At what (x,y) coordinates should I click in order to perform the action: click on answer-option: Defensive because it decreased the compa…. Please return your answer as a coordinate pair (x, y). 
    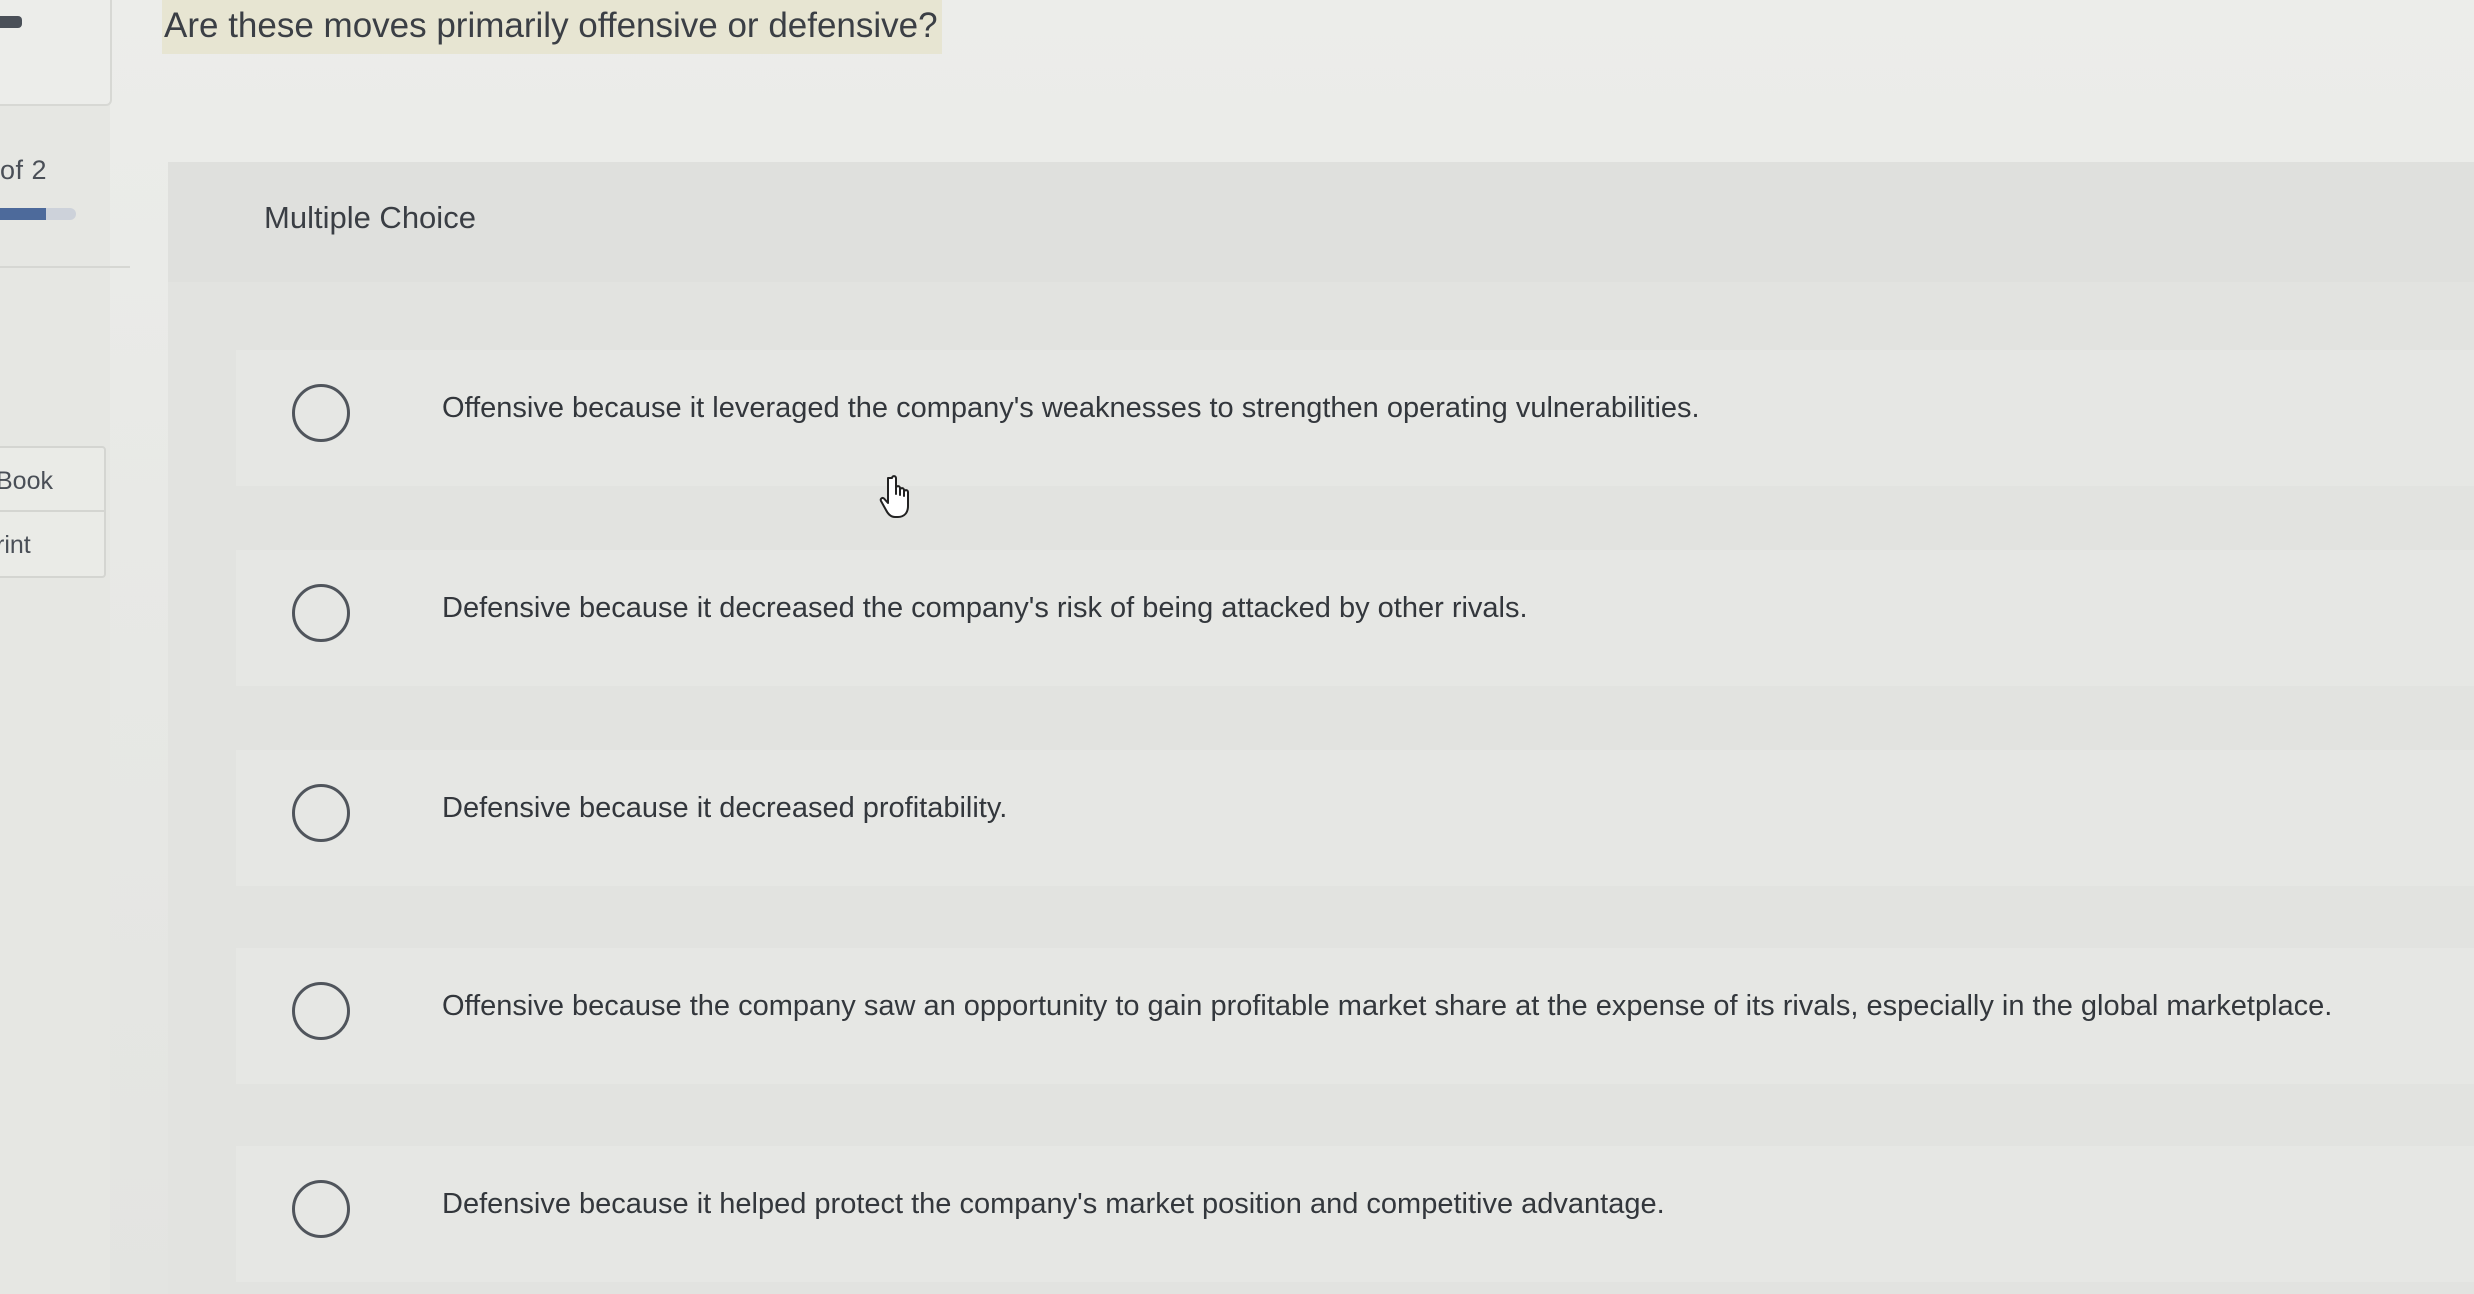
    Looking at the image, I should click on (1355, 618).